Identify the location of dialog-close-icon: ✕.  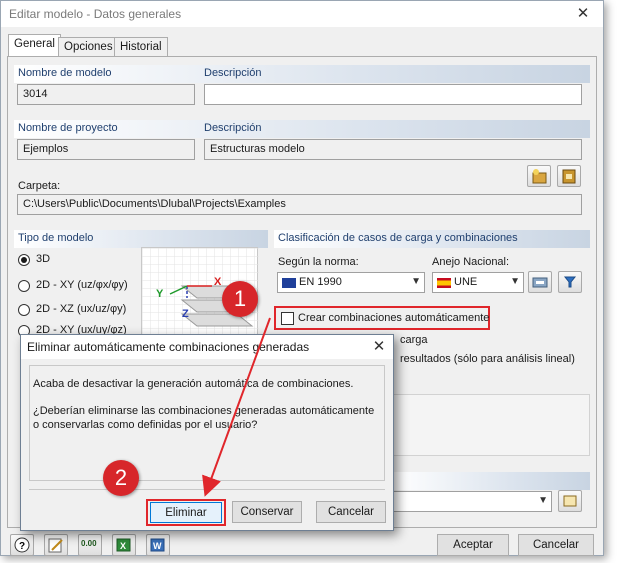
(379, 347).